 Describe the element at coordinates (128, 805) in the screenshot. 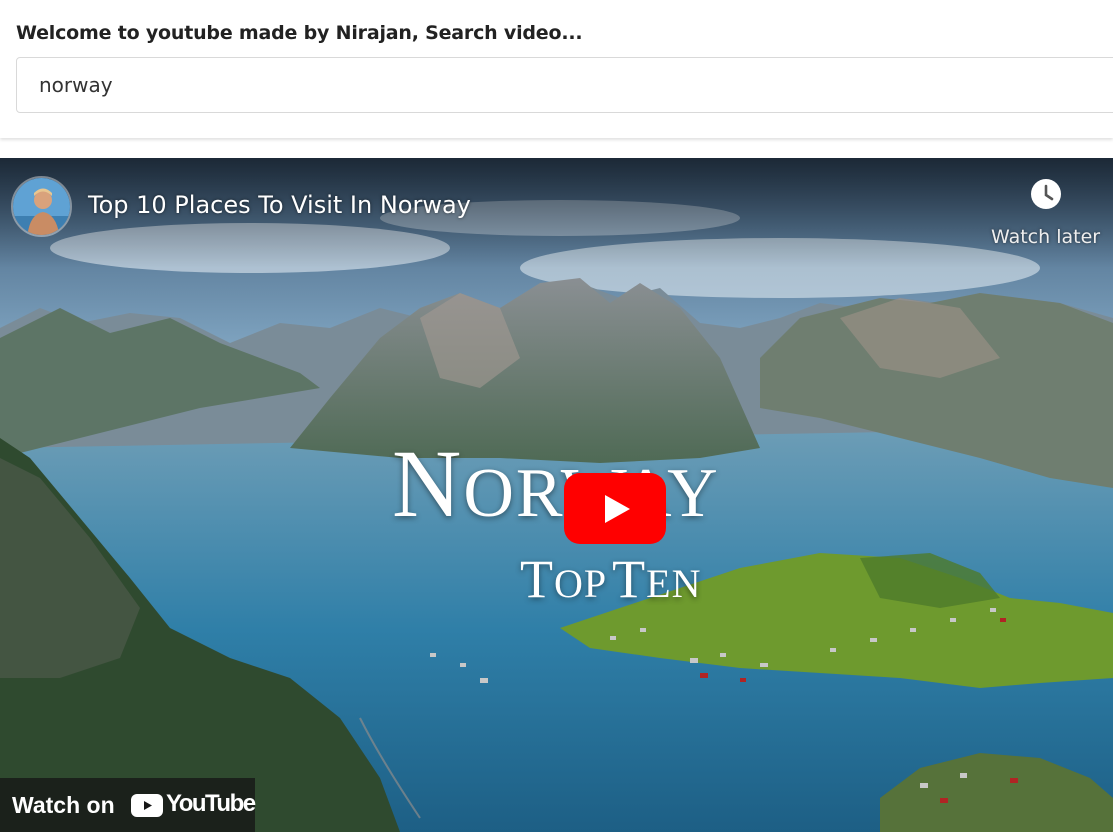

I see `watch-on-youtube-button: Watch on YouTube` at that location.